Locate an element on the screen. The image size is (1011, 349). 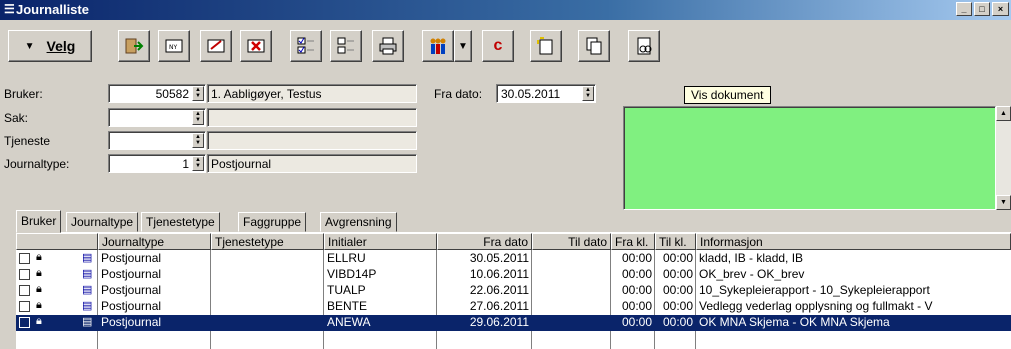
bruker-name-field: 1. Aabligøyer, Testus is located at coordinates (312, 93).